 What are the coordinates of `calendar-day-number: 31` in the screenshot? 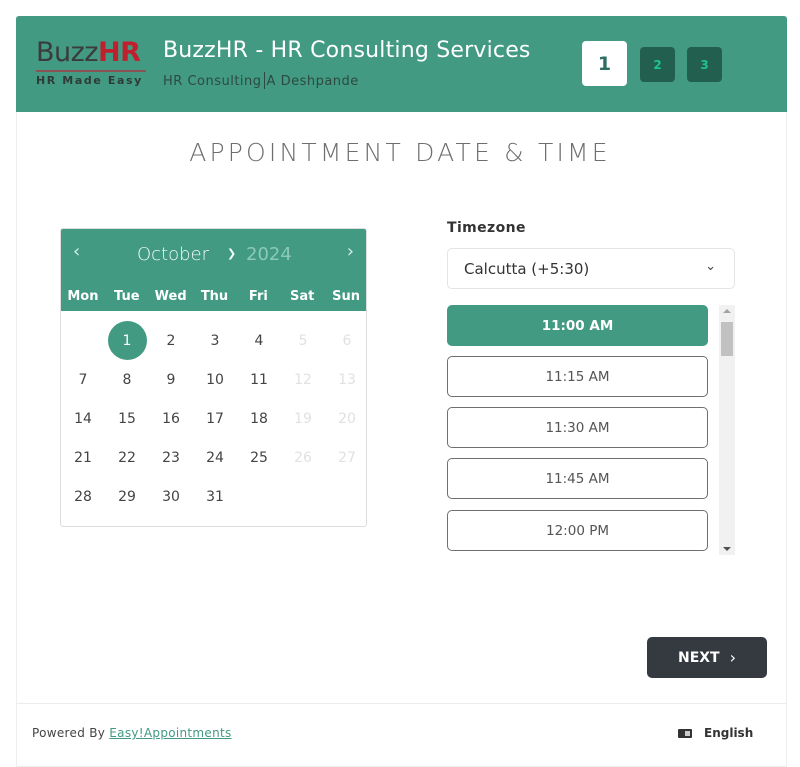 It's located at (215, 496).